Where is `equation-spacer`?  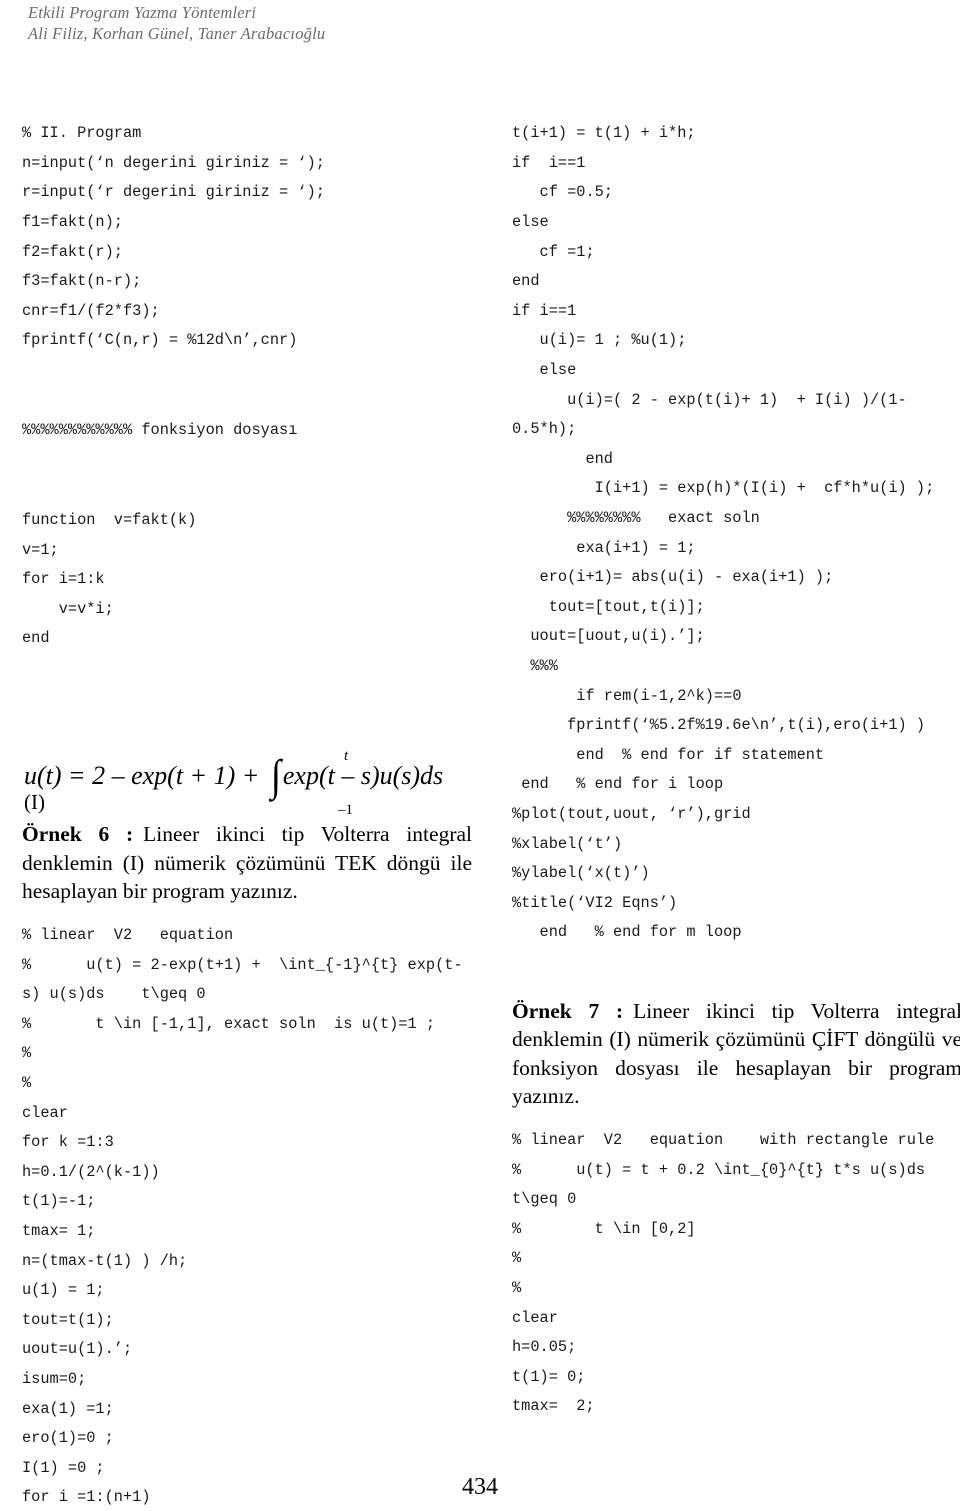 equation-spacer is located at coordinates (247, 698).